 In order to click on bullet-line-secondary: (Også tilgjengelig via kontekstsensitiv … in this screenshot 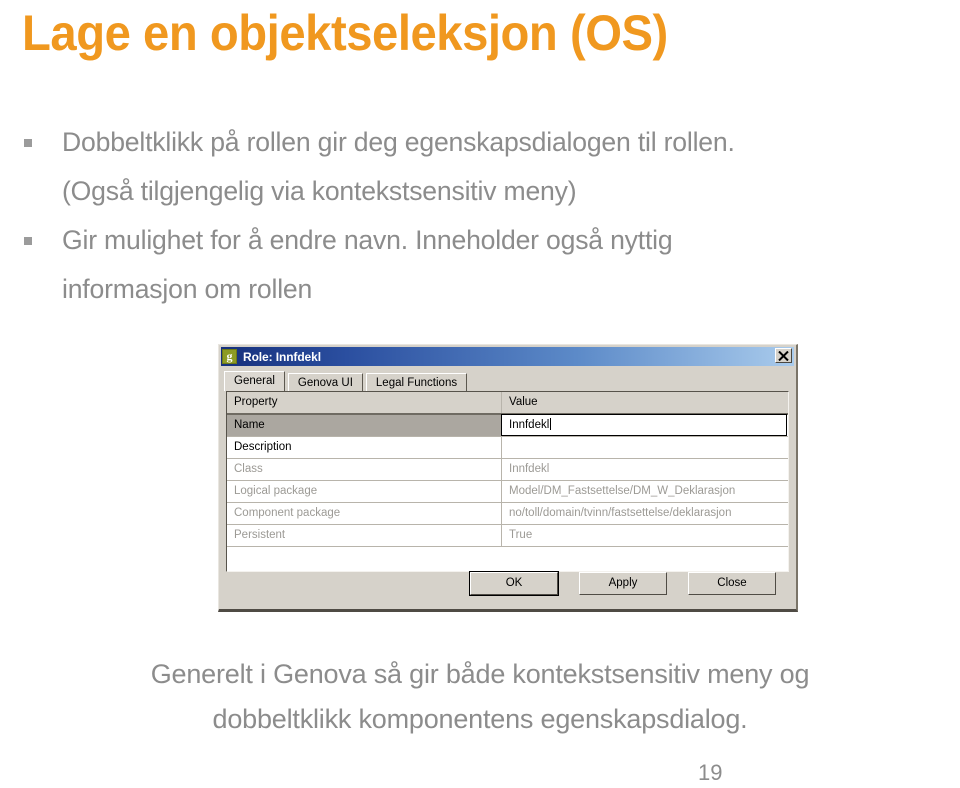, I will do `click(319, 191)`.